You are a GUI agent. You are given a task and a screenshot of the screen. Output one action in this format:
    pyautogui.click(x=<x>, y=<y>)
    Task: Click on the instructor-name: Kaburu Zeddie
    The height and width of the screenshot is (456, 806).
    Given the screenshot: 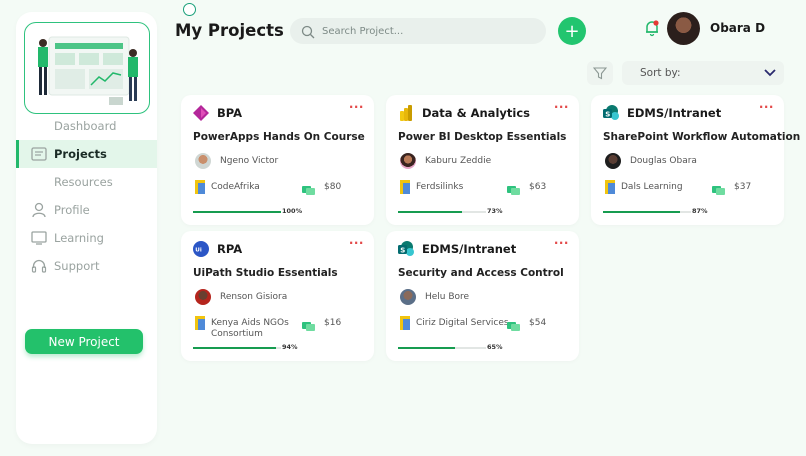 What is the action you would take?
    pyautogui.click(x=458, y=161)
    